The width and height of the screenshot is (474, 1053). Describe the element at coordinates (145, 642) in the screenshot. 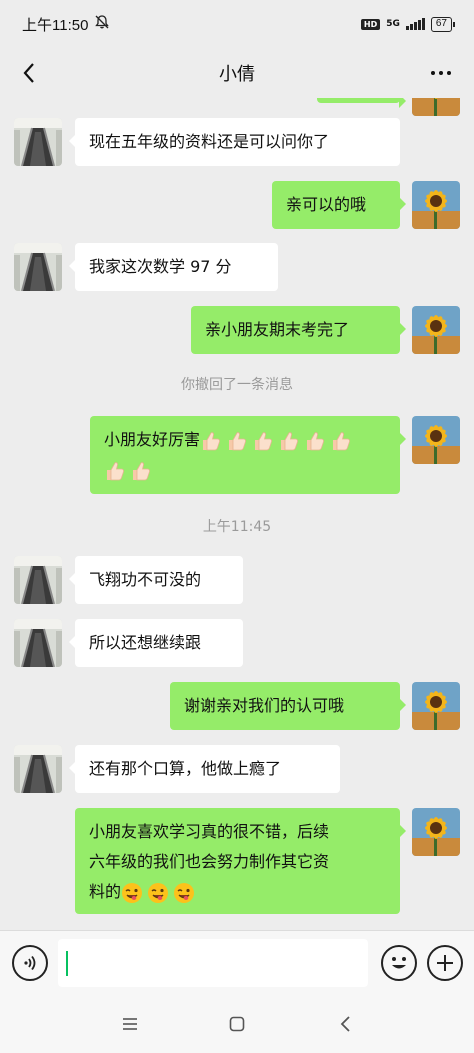

I see `message-text: 所以还想继续跟` at that location.